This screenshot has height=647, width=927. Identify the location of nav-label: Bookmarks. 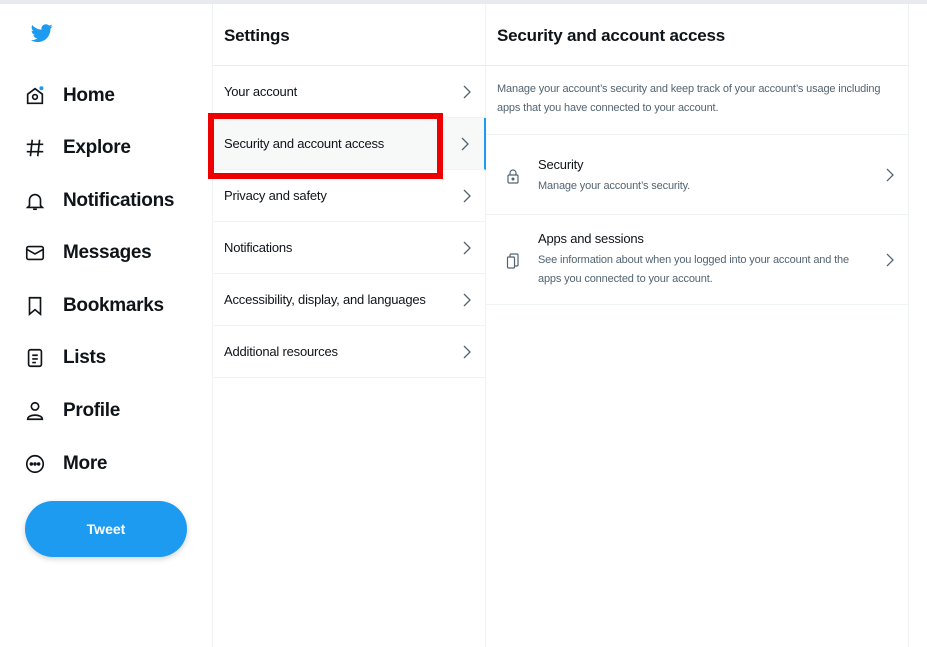
(113, 305).